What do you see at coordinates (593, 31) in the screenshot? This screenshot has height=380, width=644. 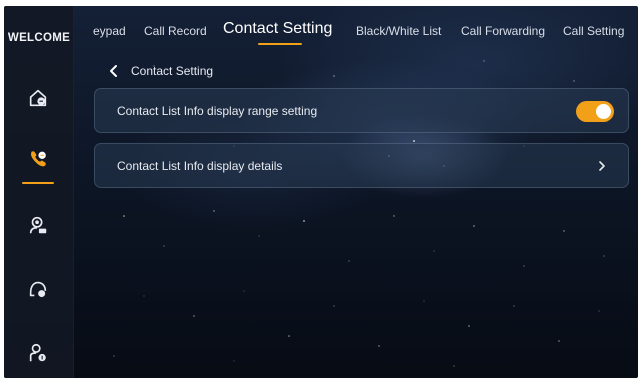 I see `tab-call-setting: Call Setting` at bounding box center [593, 31].